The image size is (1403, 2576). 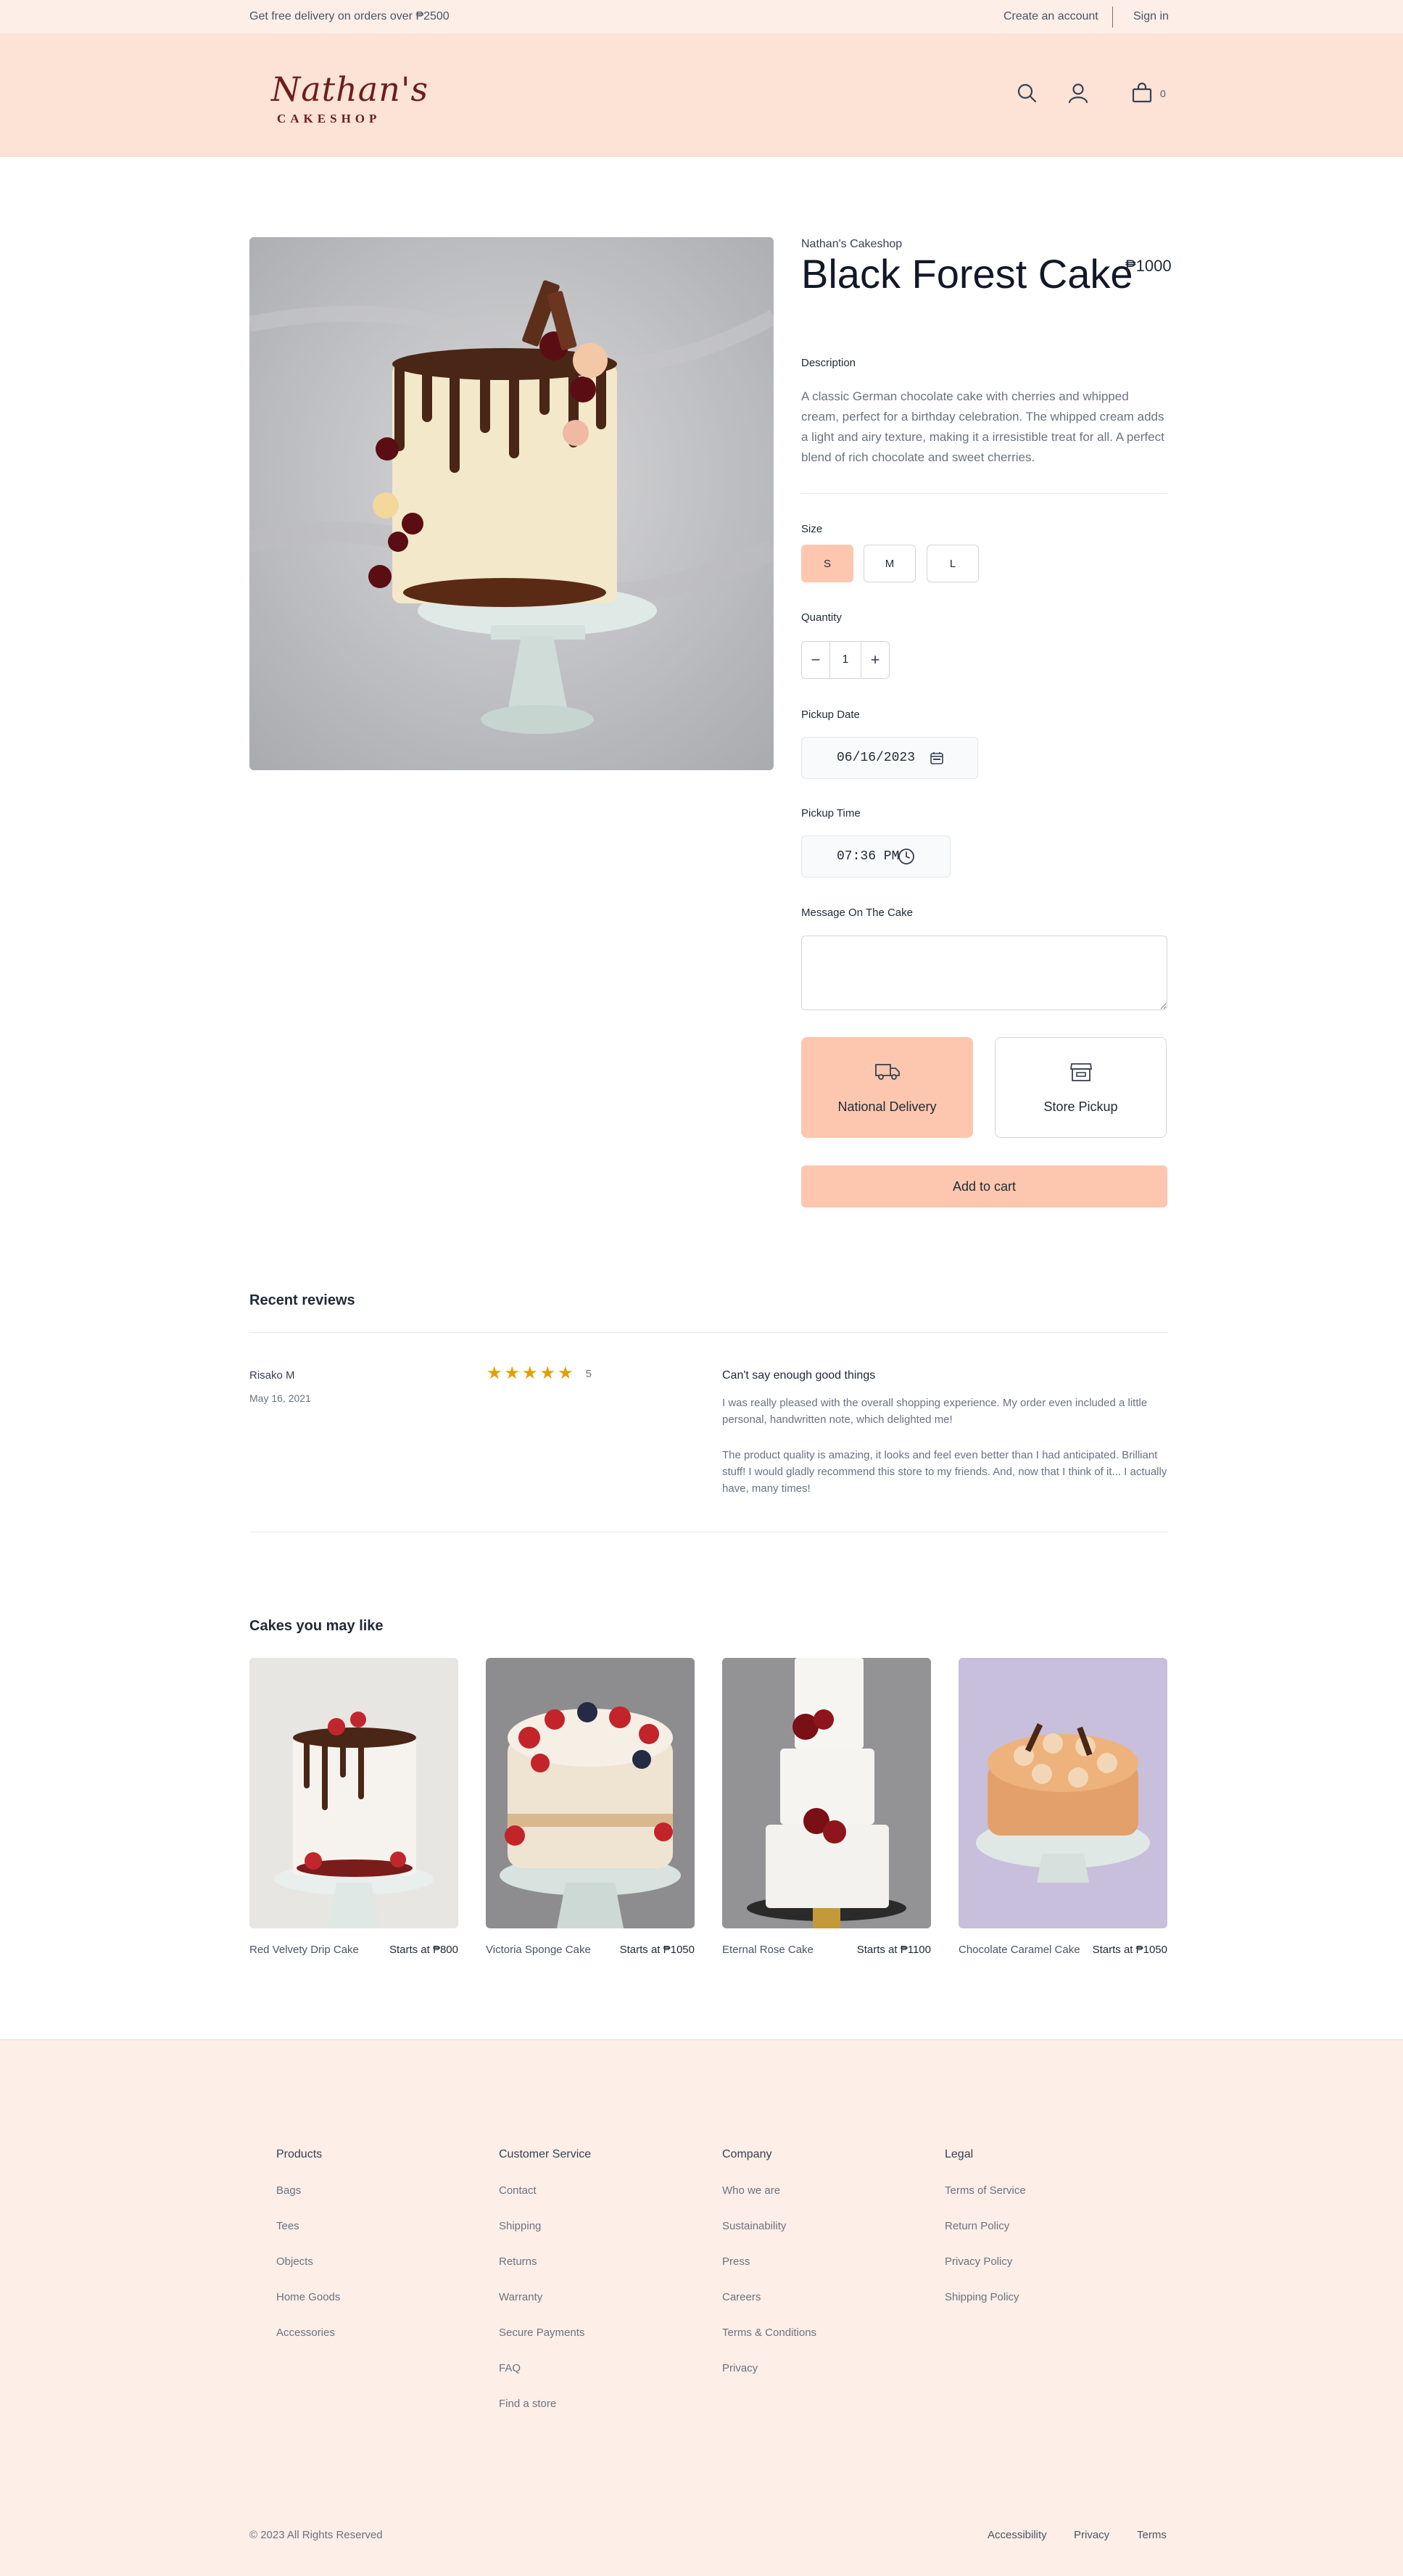 I want to click on pickup-time-value: 07:36 PM, so click(x=868, y=856).